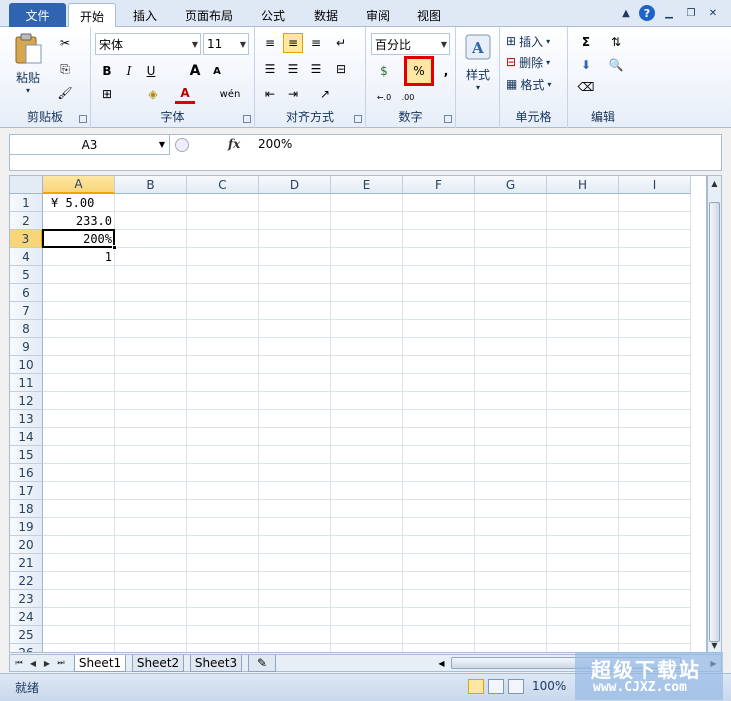 The height and width of the screenshot is (701, 731). What do you see at coordinates (26, 509) in the screenshot?
I see `row-header-18: 18` at bounding box center [26, 509].